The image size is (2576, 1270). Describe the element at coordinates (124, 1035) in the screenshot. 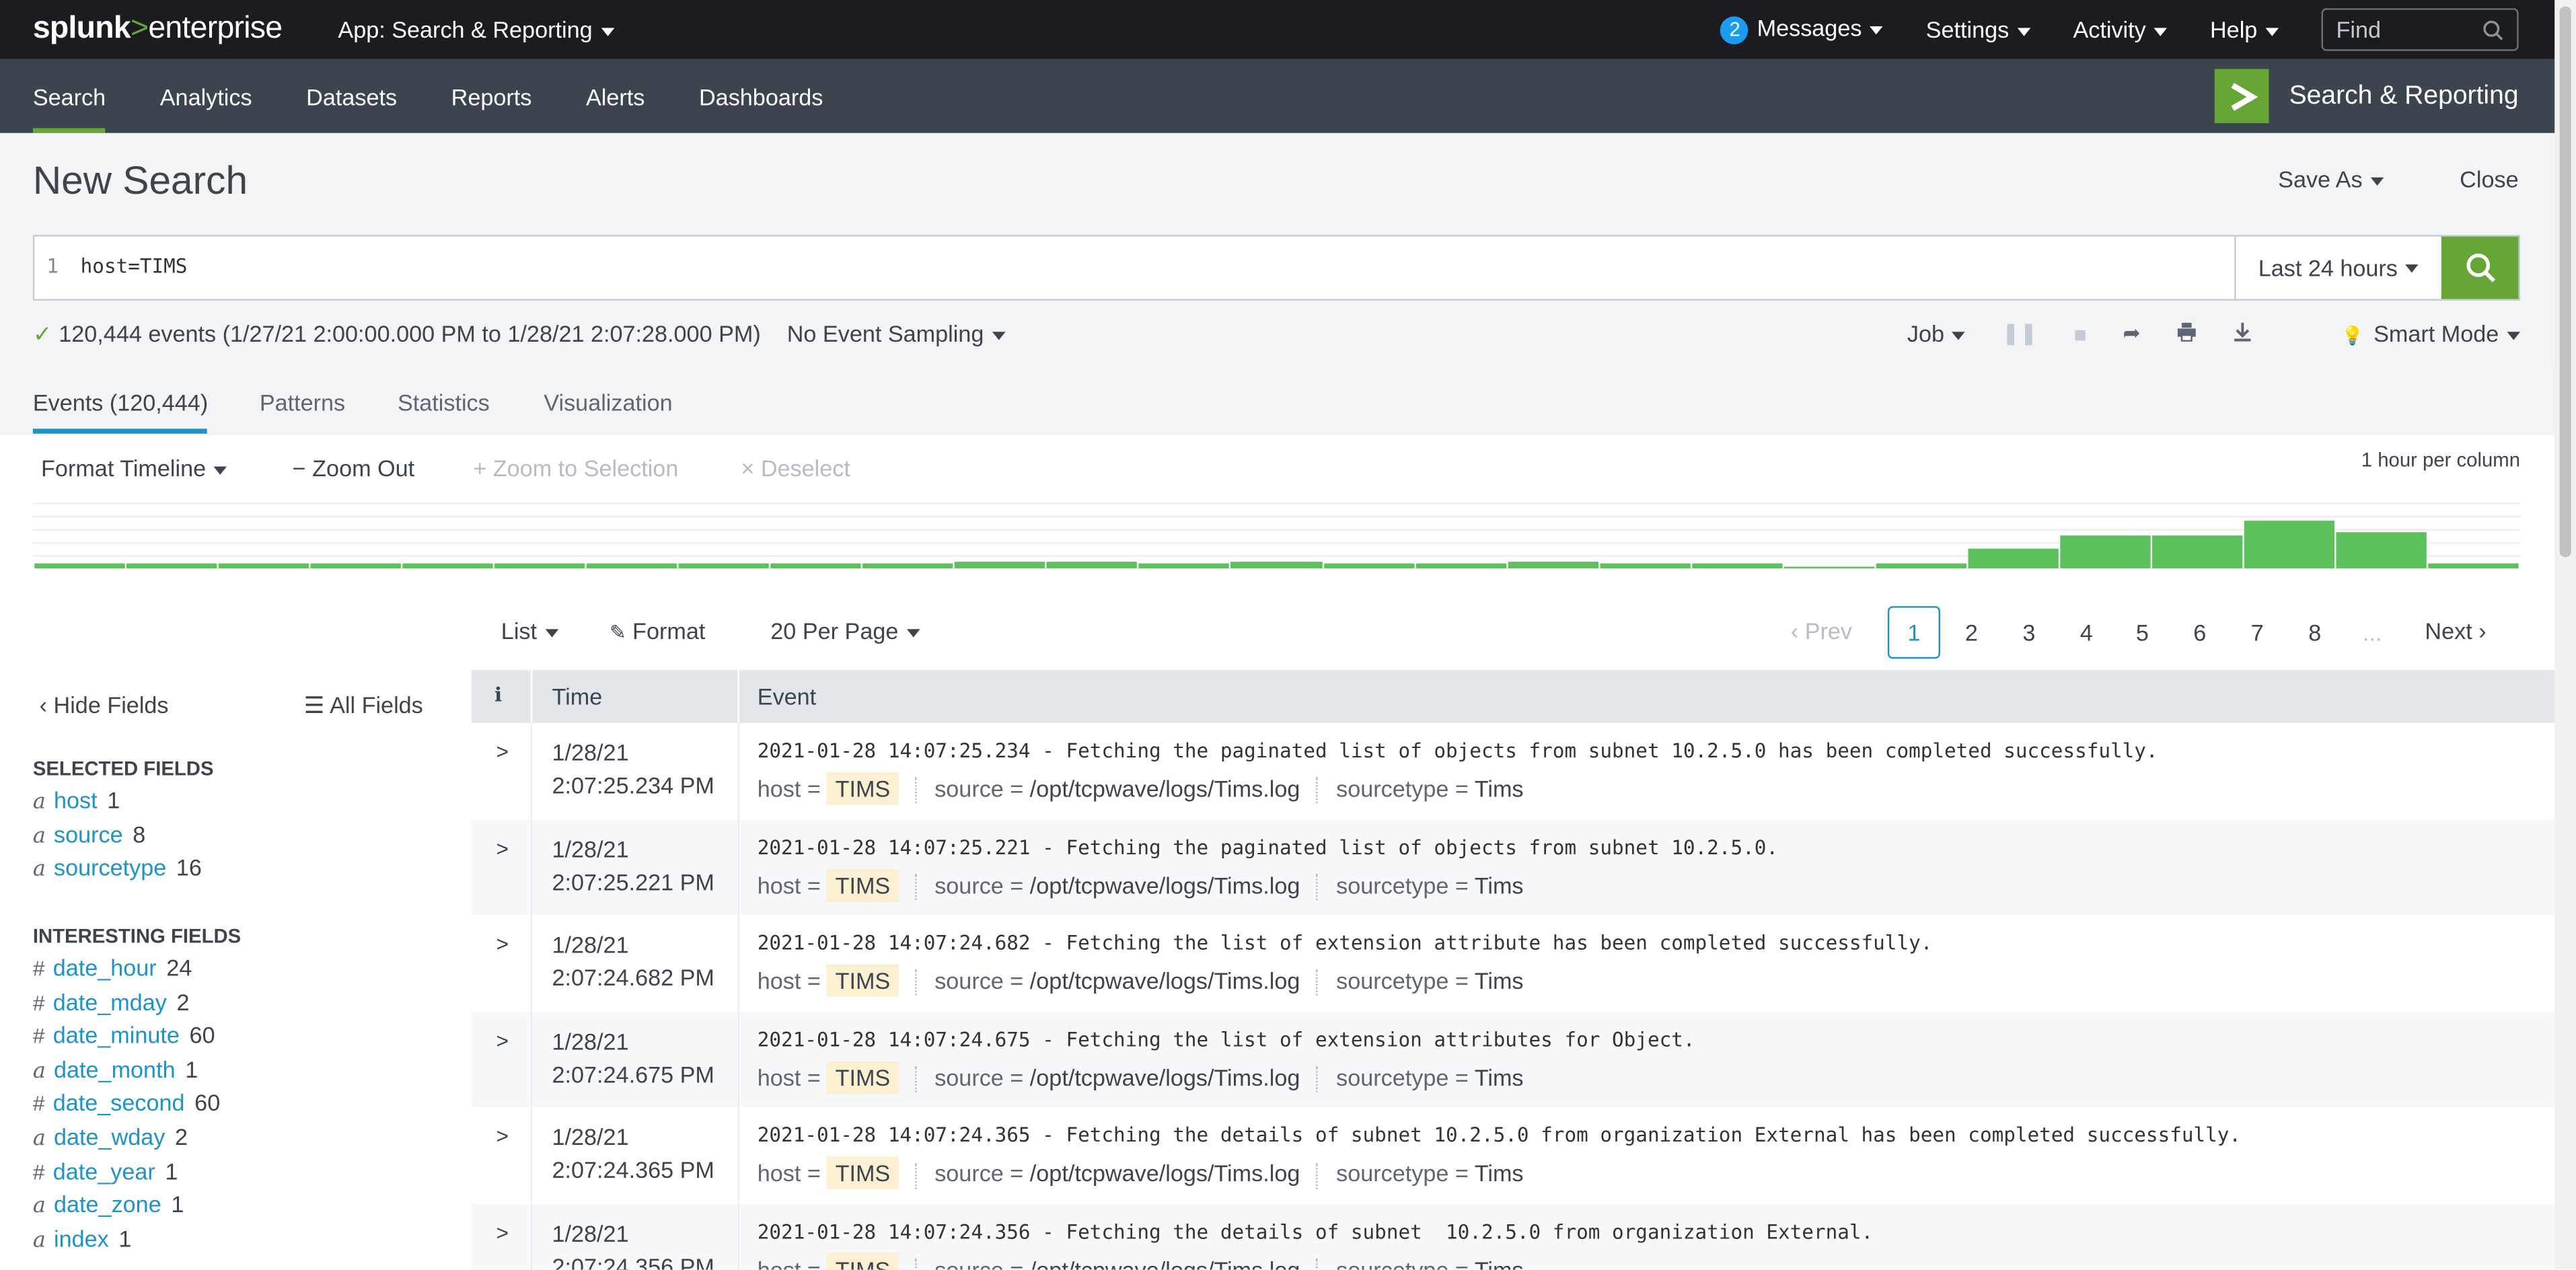

I see `field-date_minute: # date_minute 60` at that location.